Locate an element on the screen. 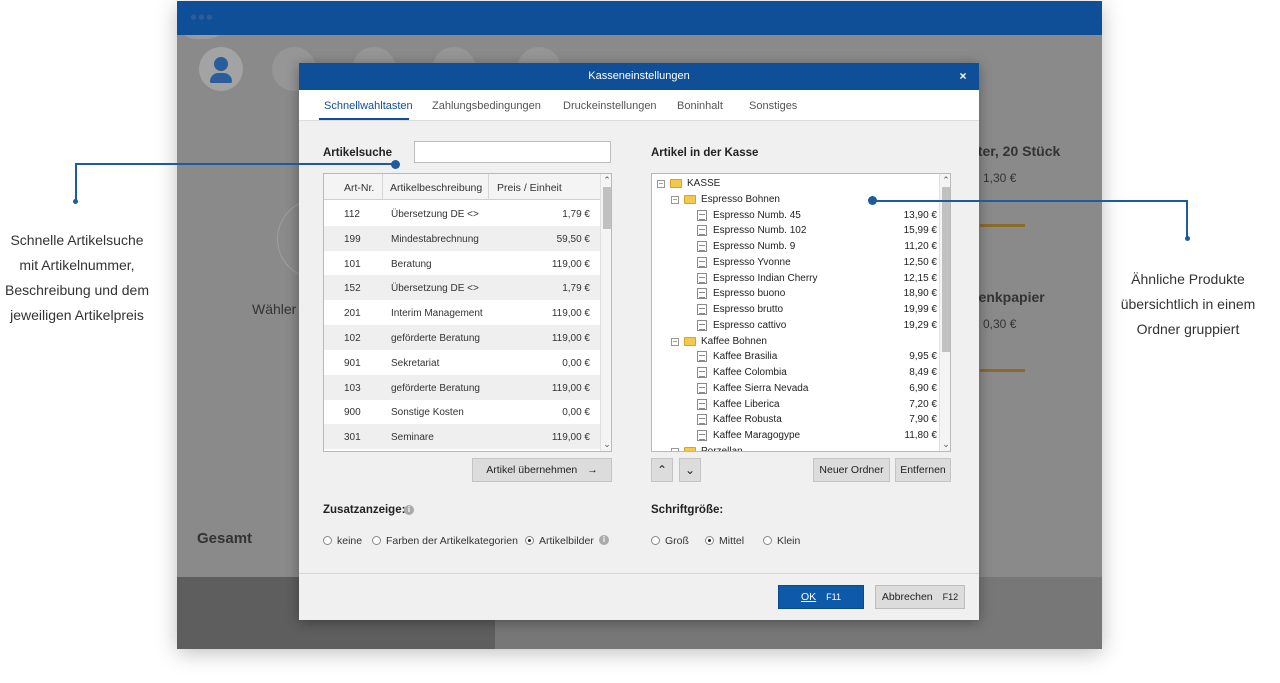  tree-node-label: Espresso Numb. 45 is located at coordinates (757, 215).